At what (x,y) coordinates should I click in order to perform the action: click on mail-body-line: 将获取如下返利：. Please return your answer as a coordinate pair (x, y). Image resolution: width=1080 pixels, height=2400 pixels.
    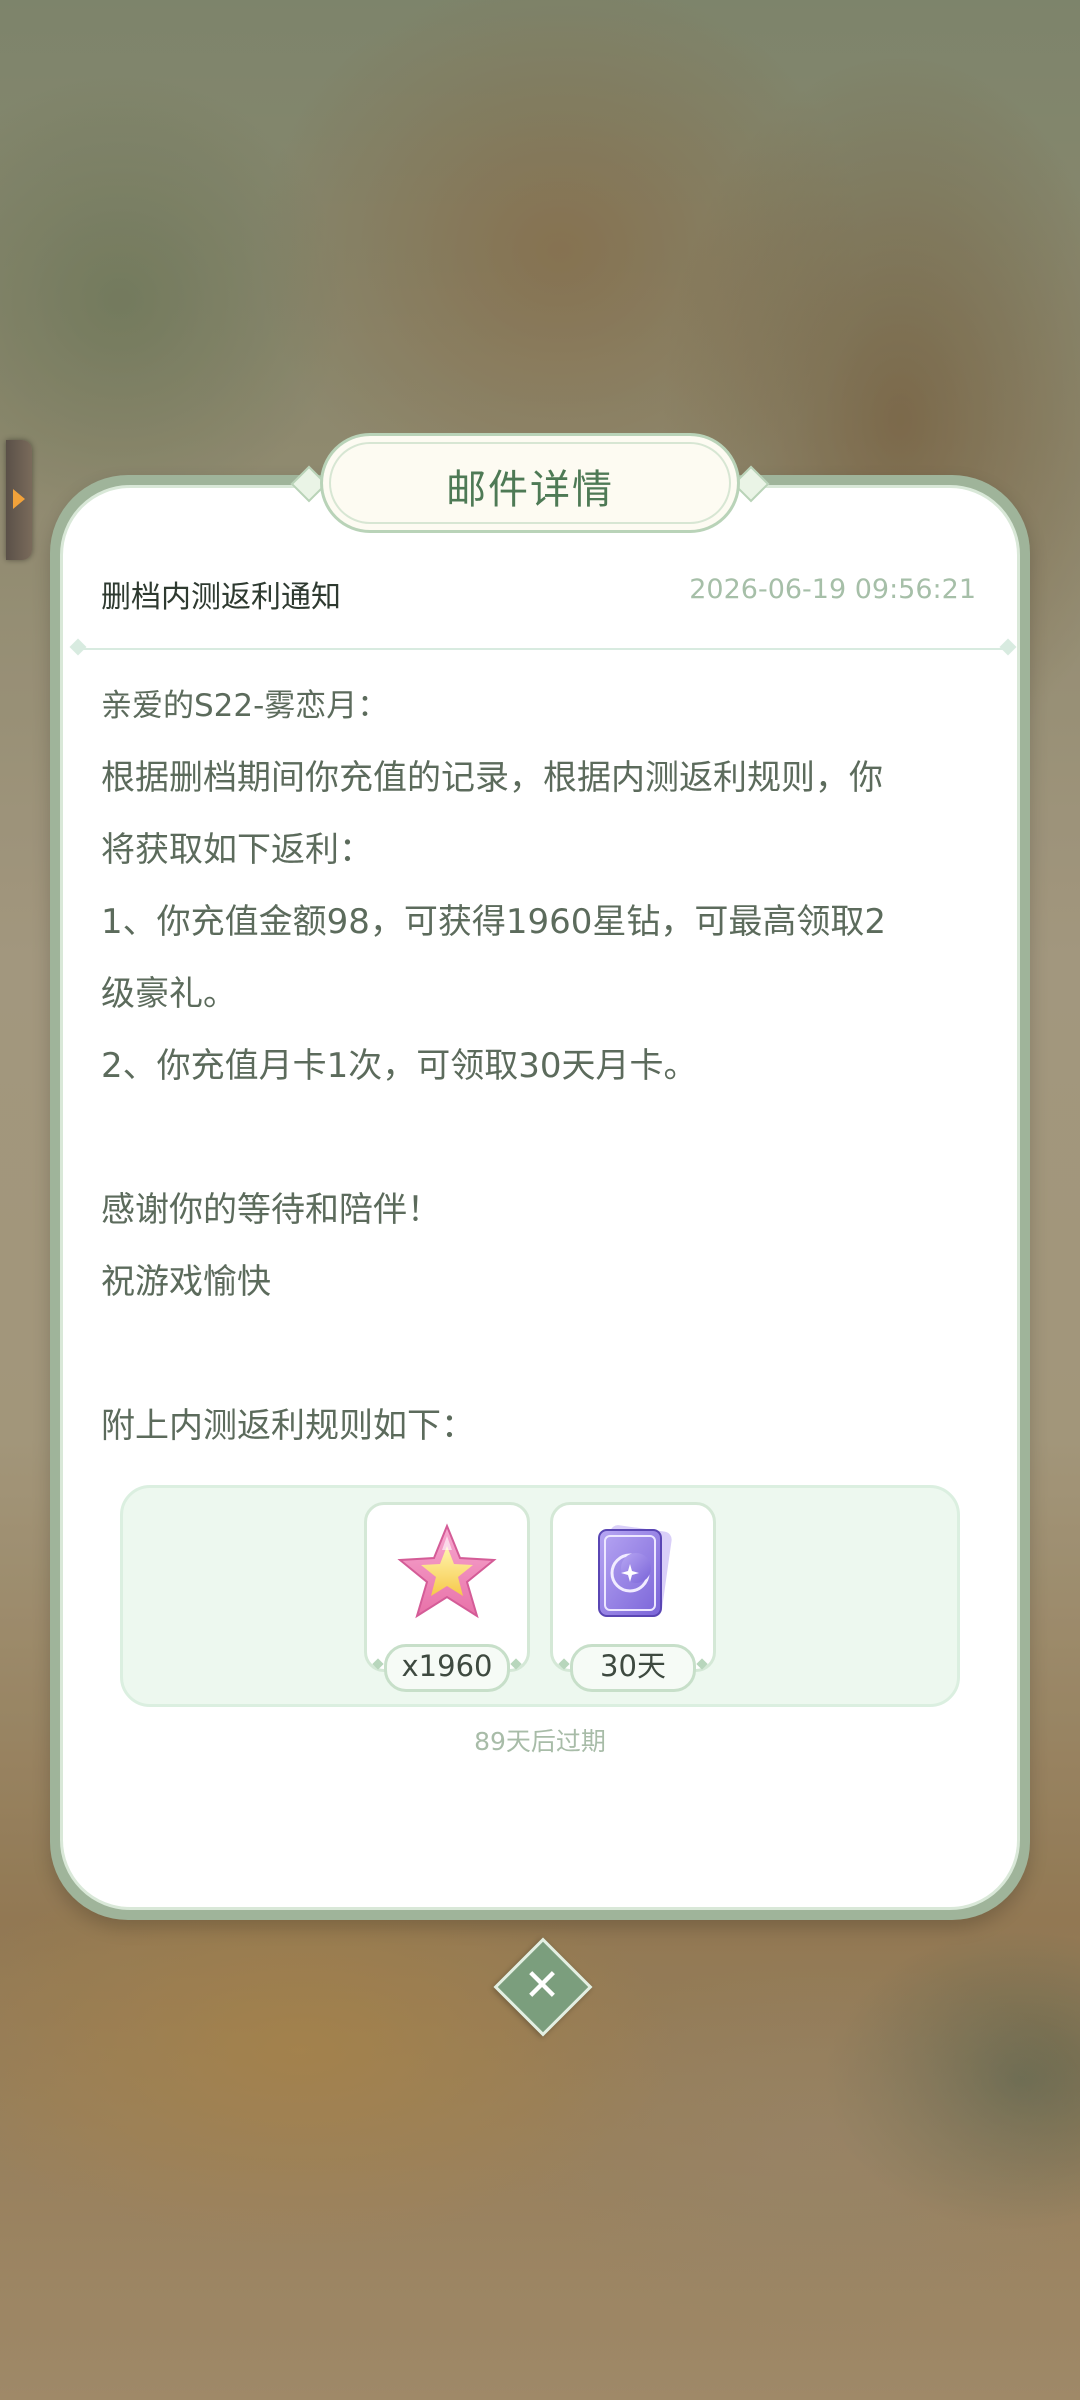
    Looking at the image, I should click on (237, 850).